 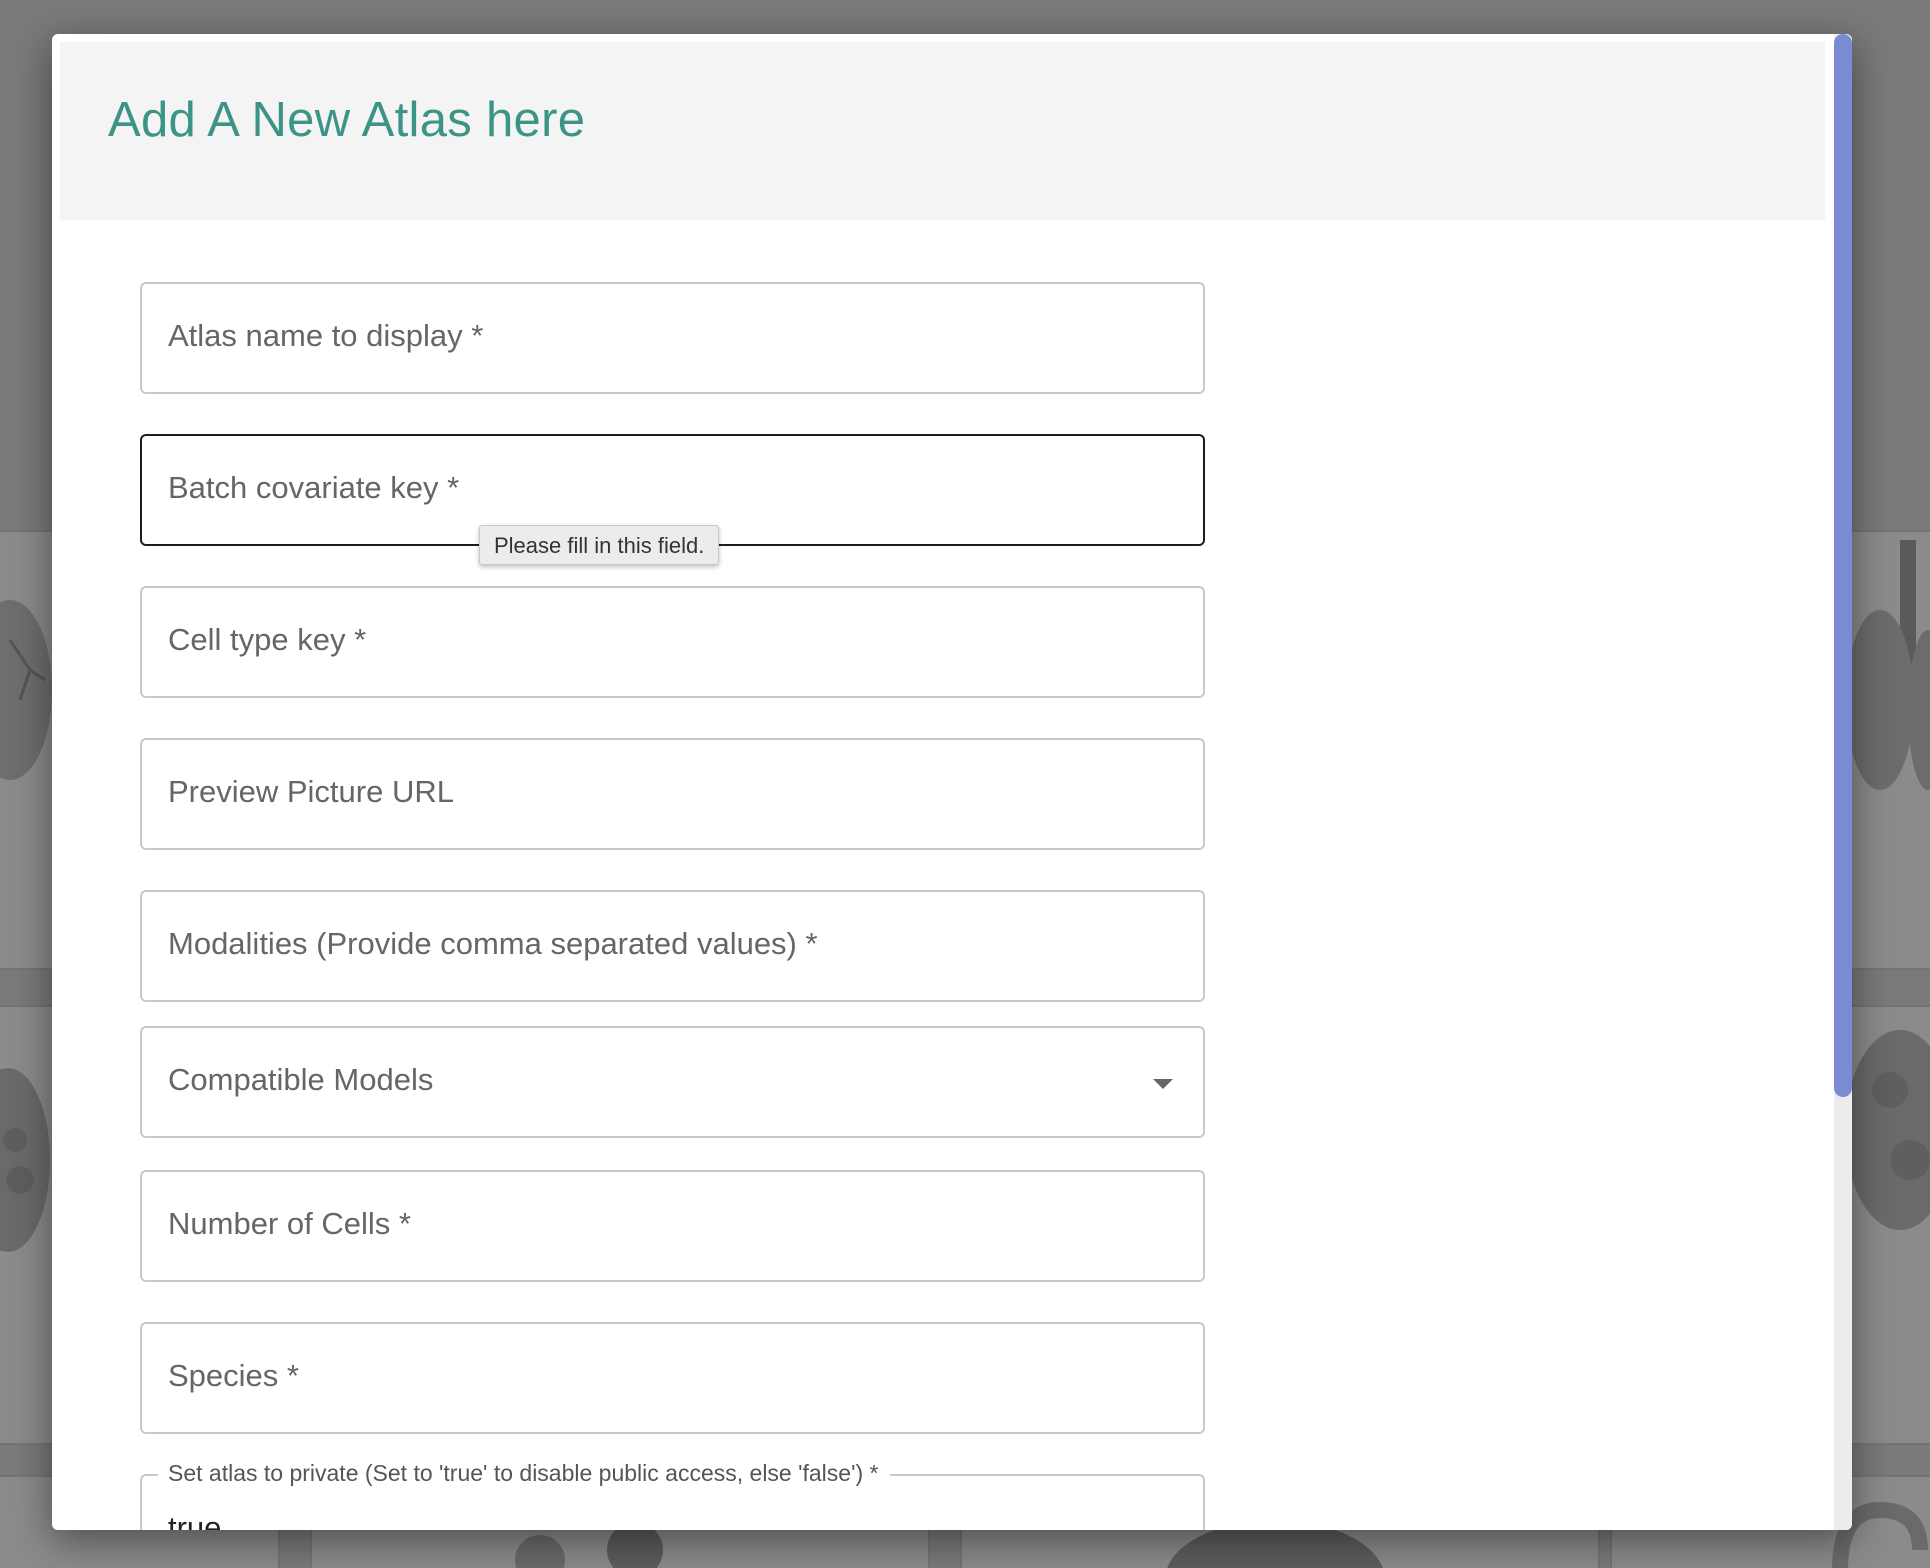 I want to click on preview-picture-url-label: Preview Picture URL, so click(x=311, y=791).